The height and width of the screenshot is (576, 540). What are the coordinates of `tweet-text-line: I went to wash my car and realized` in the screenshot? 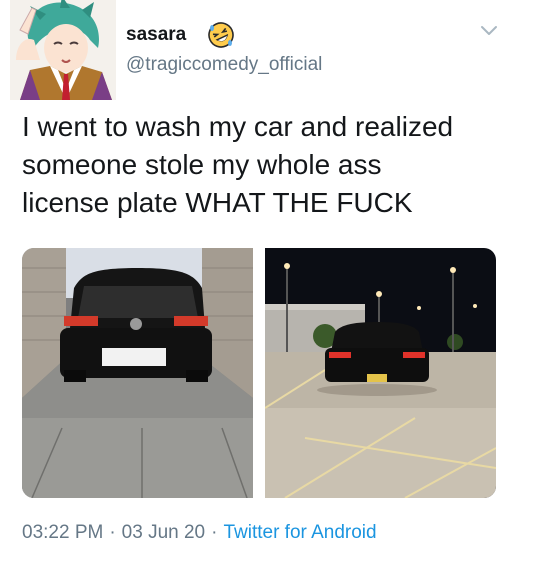 It's located at (238, 126).